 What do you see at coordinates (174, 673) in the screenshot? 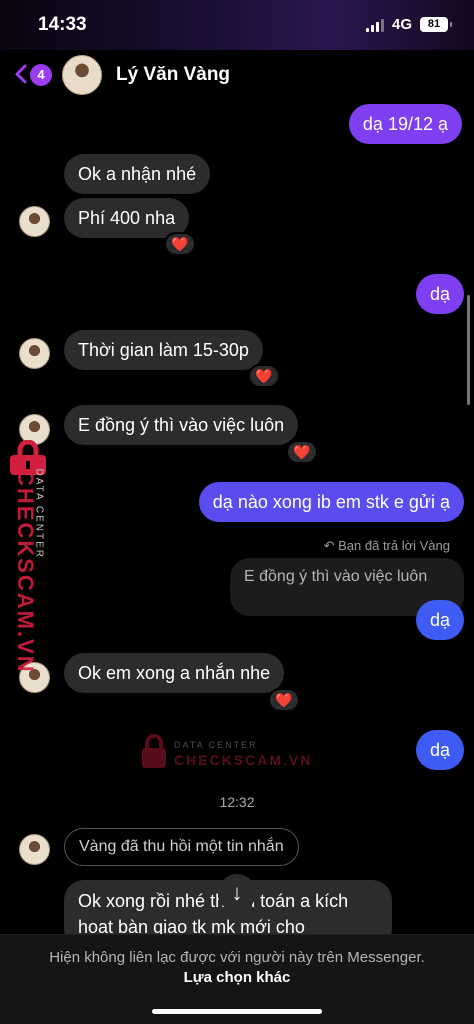
I see `message-incoming: Ok em xong a nhắn nhe` at bounding box center [174, 673].